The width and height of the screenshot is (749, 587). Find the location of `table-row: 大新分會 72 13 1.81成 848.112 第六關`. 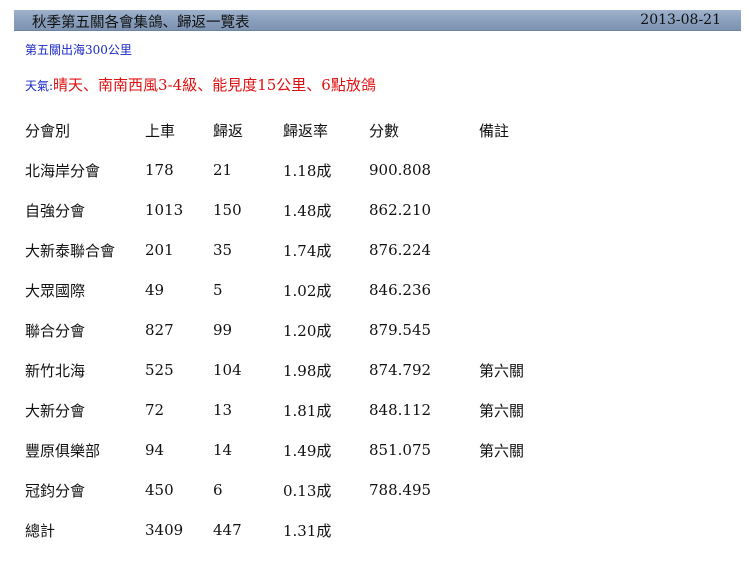

table-row: 大新分會 72 13 1.81成 848.112 第六關 is located at coordinates (292, 410).